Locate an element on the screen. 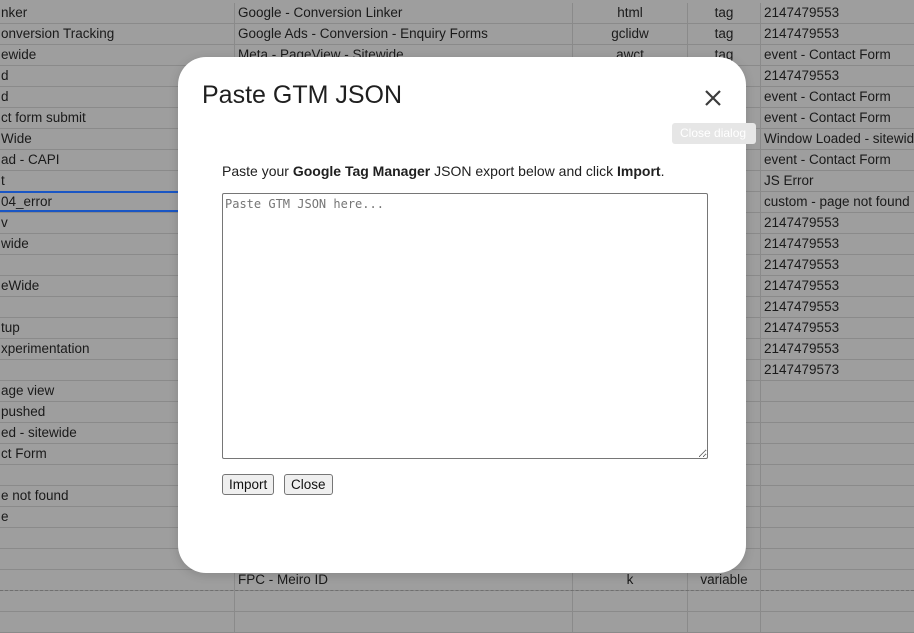 This screenshot has width=914, height=633. import-button: Import is located at coordinates (248, 484).